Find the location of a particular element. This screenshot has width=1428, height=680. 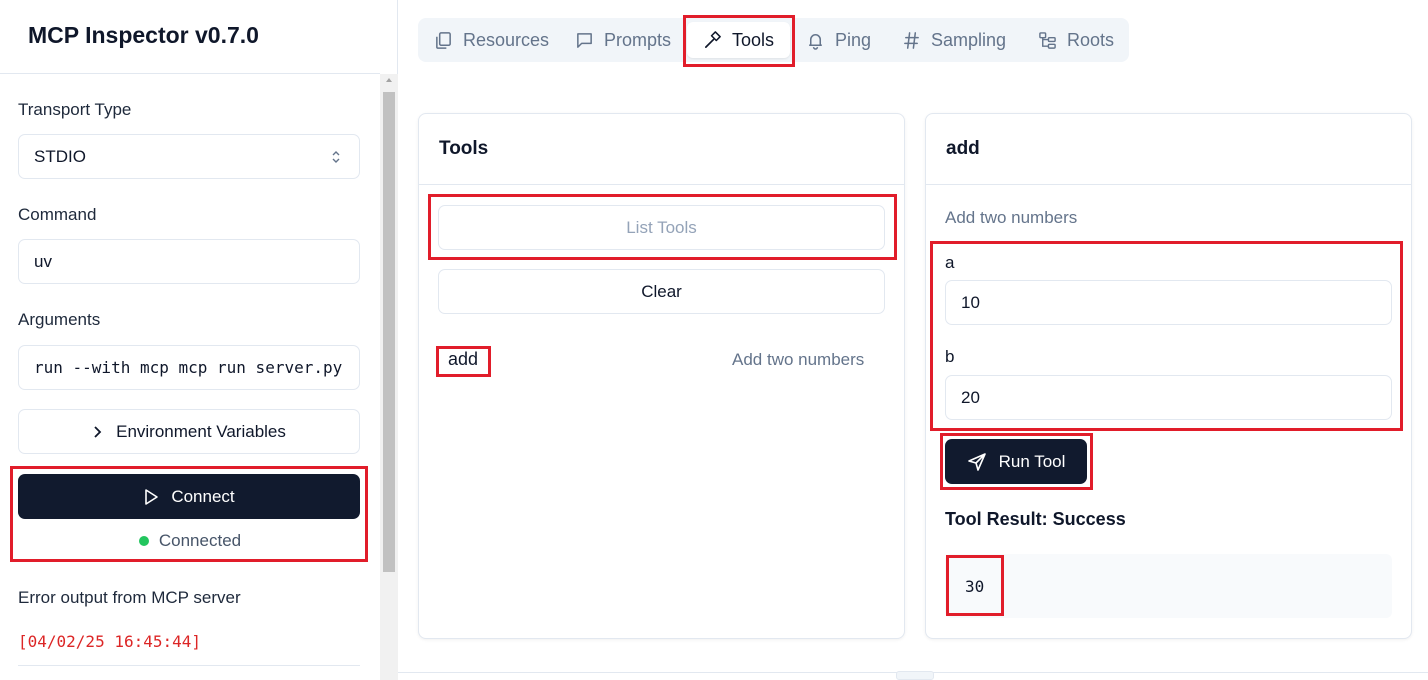

command-label: Command is located at coordinates (57, 214).